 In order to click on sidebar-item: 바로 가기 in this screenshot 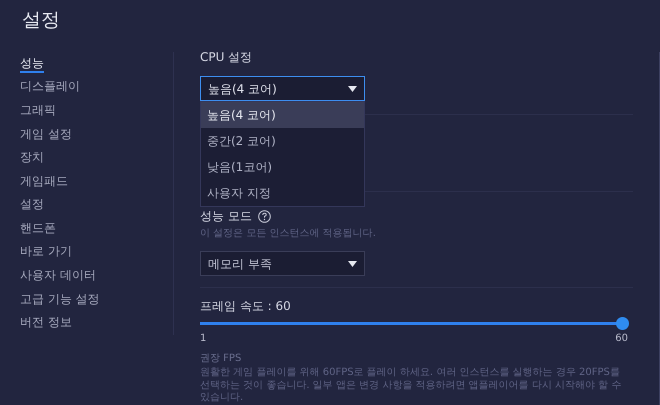, I will do `click(46, 252)`.